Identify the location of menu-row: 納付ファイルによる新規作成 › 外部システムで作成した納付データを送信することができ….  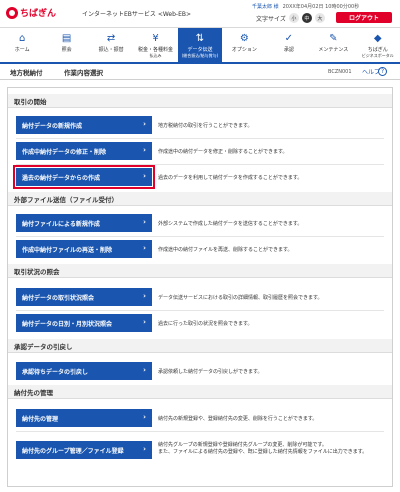
(200, 223).